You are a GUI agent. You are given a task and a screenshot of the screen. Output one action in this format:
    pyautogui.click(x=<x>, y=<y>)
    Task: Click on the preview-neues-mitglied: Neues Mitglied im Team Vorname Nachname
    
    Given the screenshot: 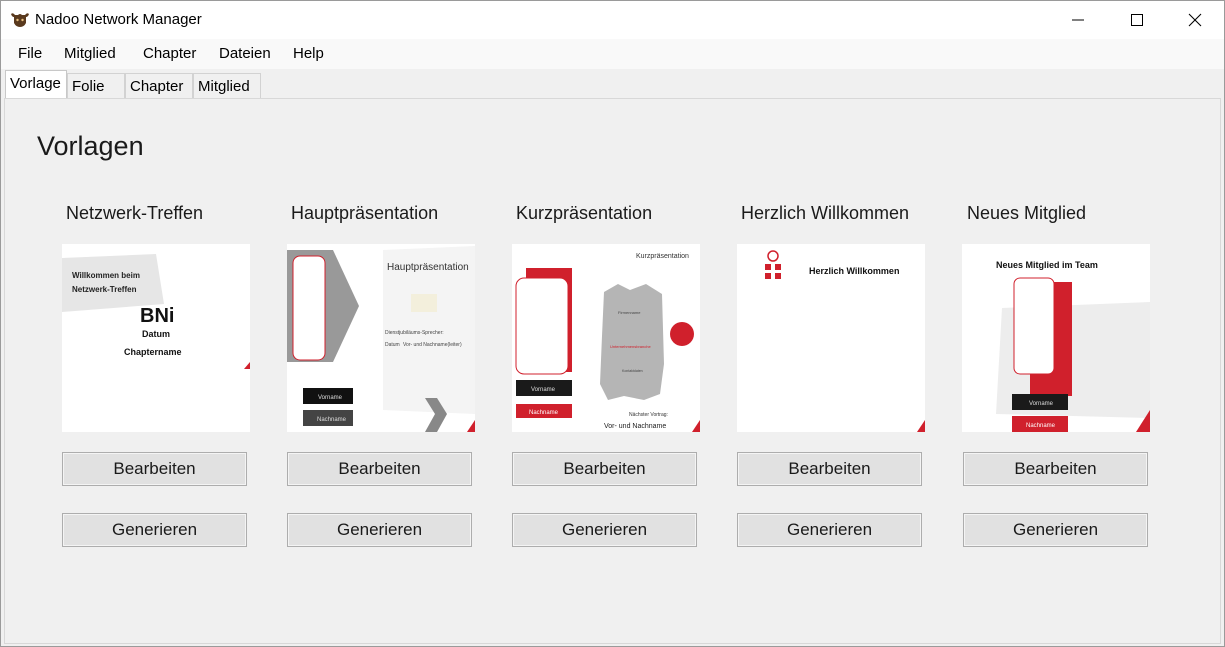 What is the action you would take?
    pyautogui.click(x=1056, y=338)
    